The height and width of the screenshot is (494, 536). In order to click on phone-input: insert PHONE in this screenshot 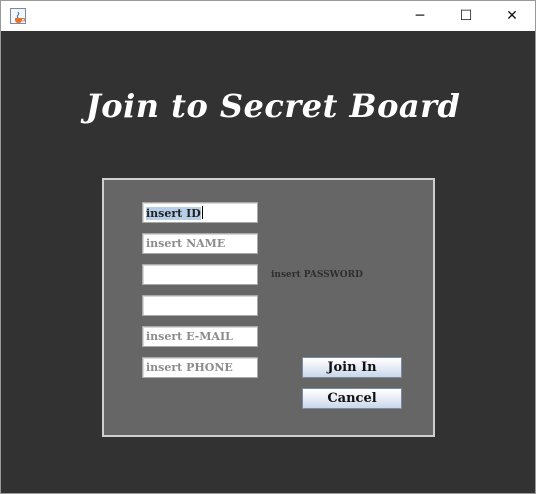, I will do `click(200, 367)`.